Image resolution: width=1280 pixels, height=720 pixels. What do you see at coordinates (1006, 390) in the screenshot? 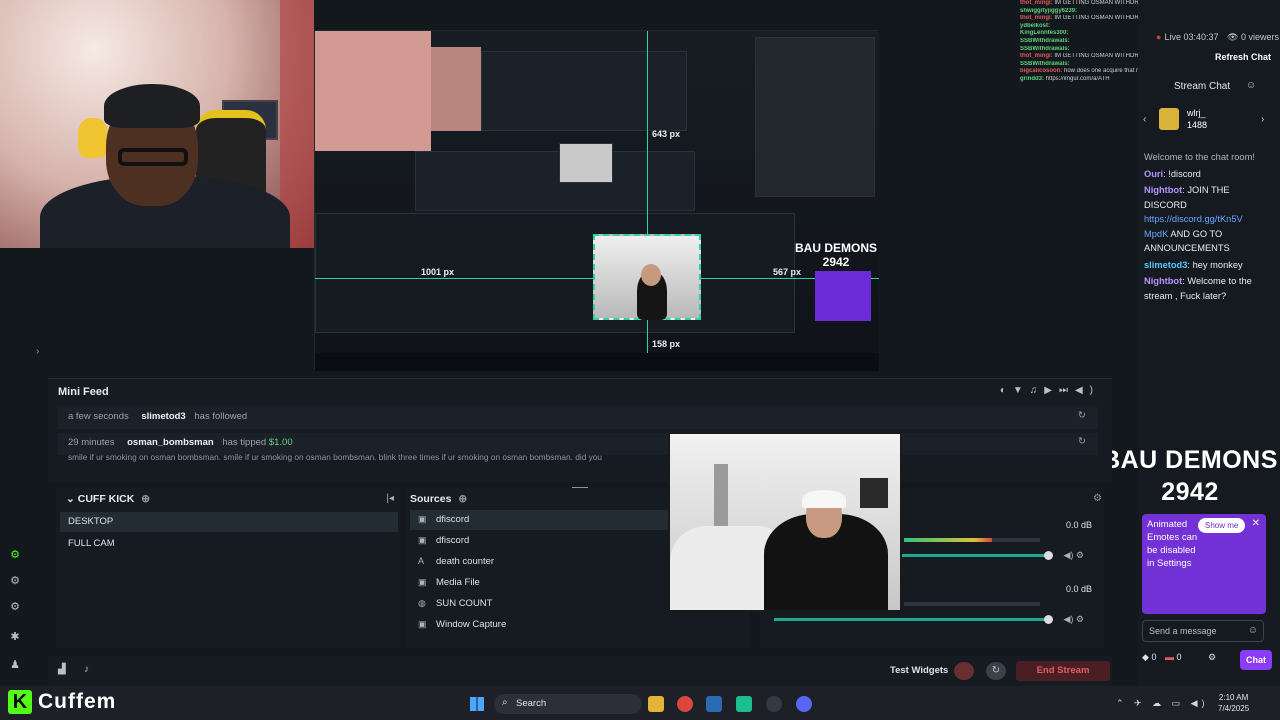
I see `shield-icon: ◐` at bounding box center [1006, 390].